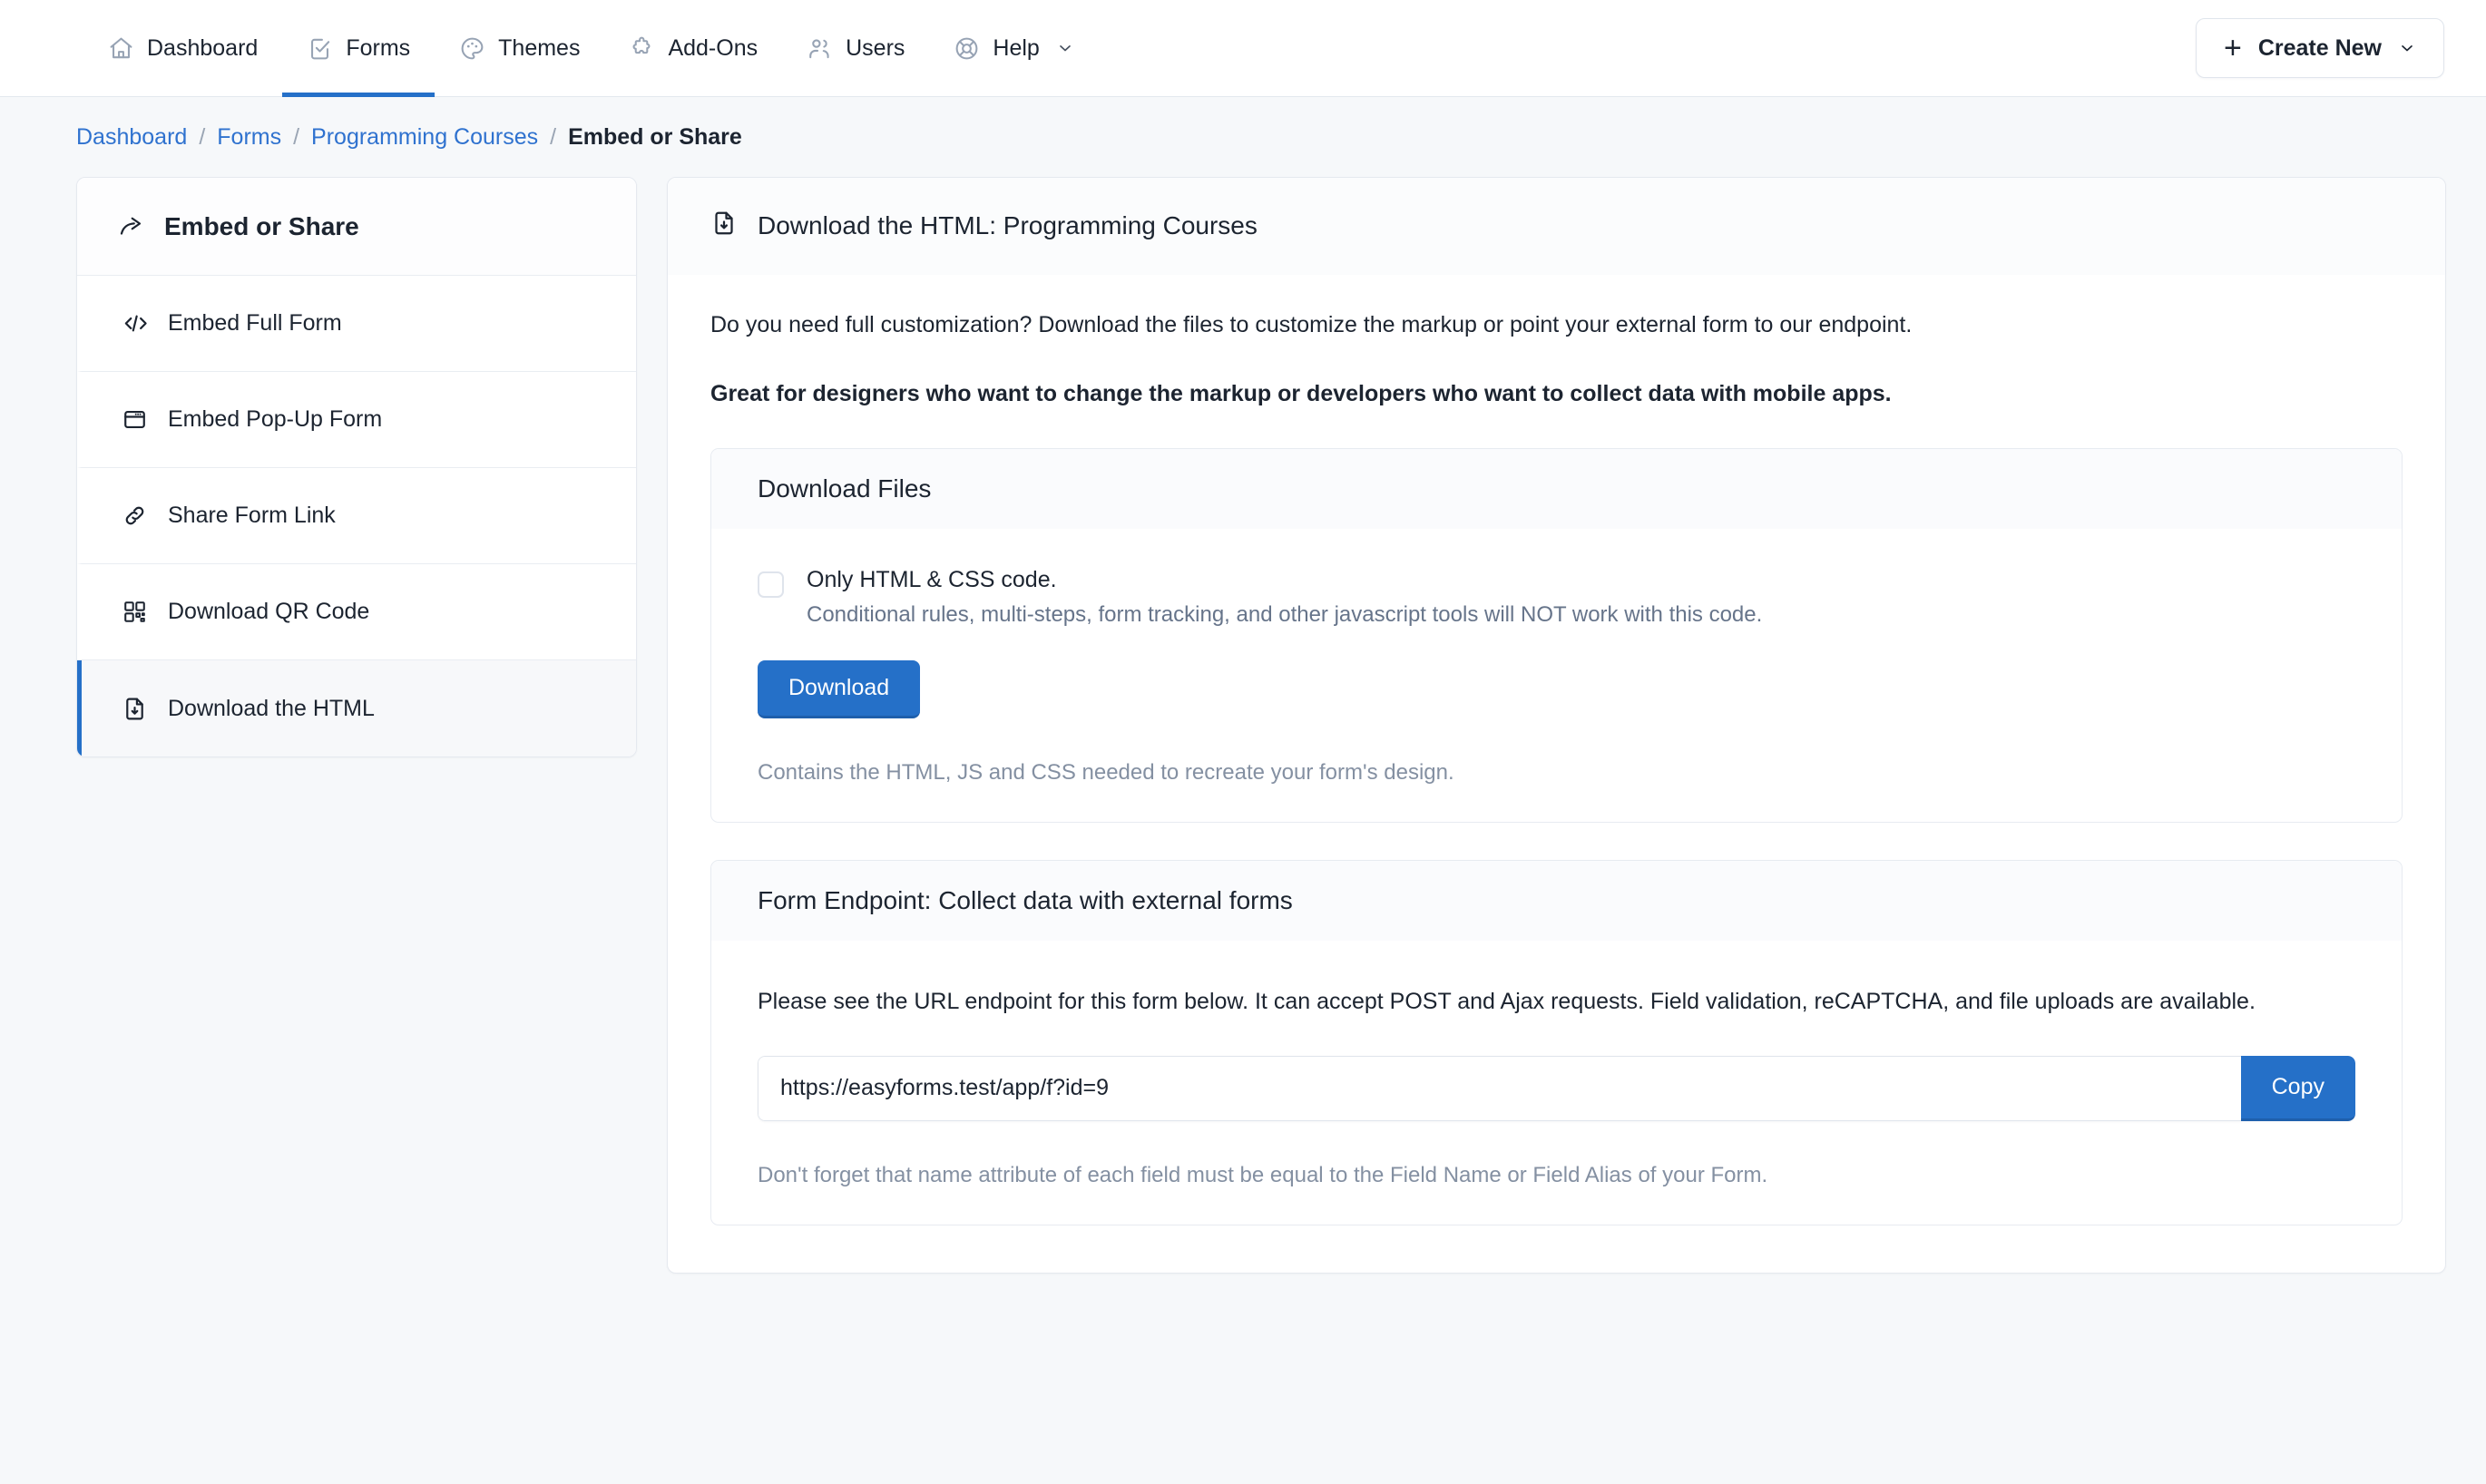 This screenshot has height=1484, width=2486. Describe the element at coordinates (539, 47) in the screenshot. I see `nav-label: Themes` at that location.